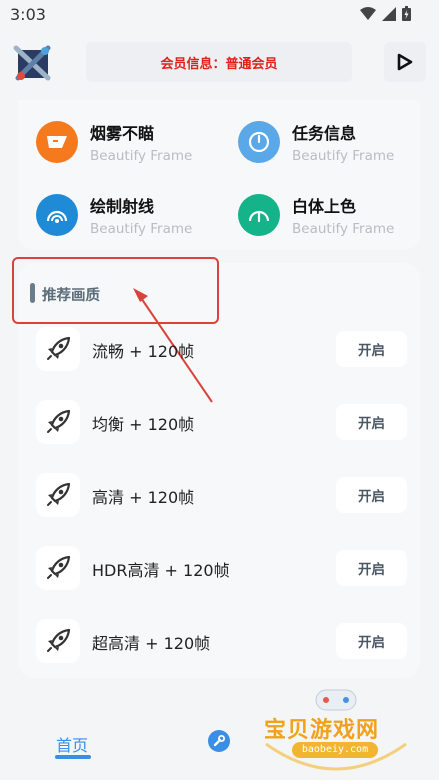 The width and height of the screenshot is (439, 780). What do you see at coordinates (322, 730) in the screenshot?
I see `watermark-text: 宝贝游戏网` at bounding box center [322, 730].